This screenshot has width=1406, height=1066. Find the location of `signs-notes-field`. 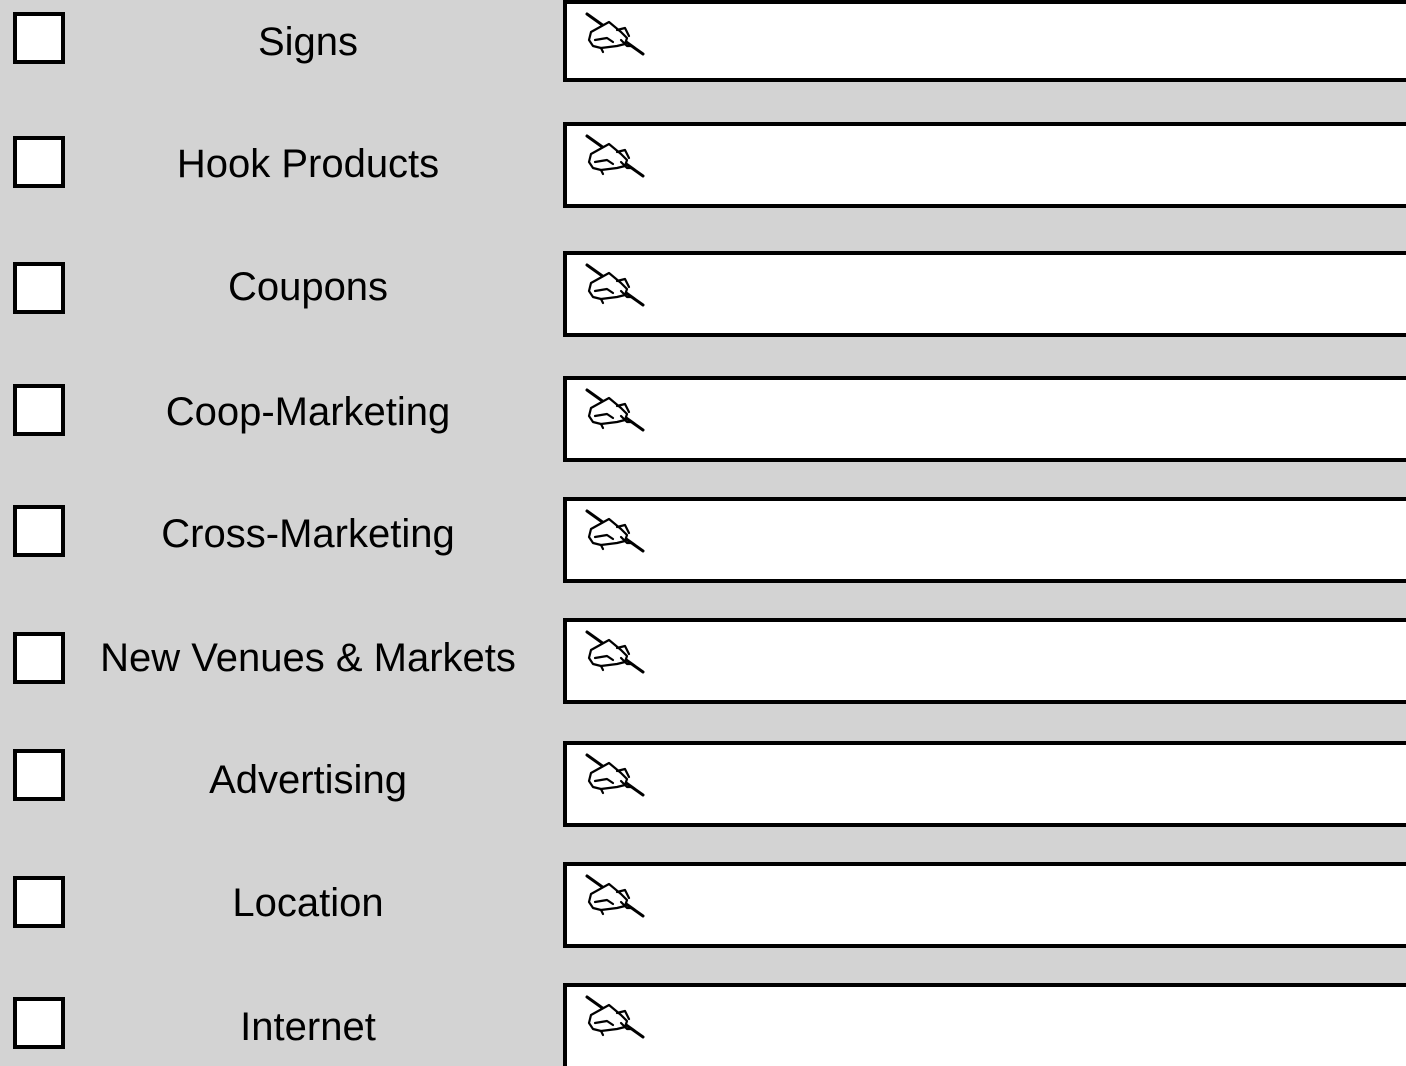

signs-notes-field is located at coordinates (984, 41).